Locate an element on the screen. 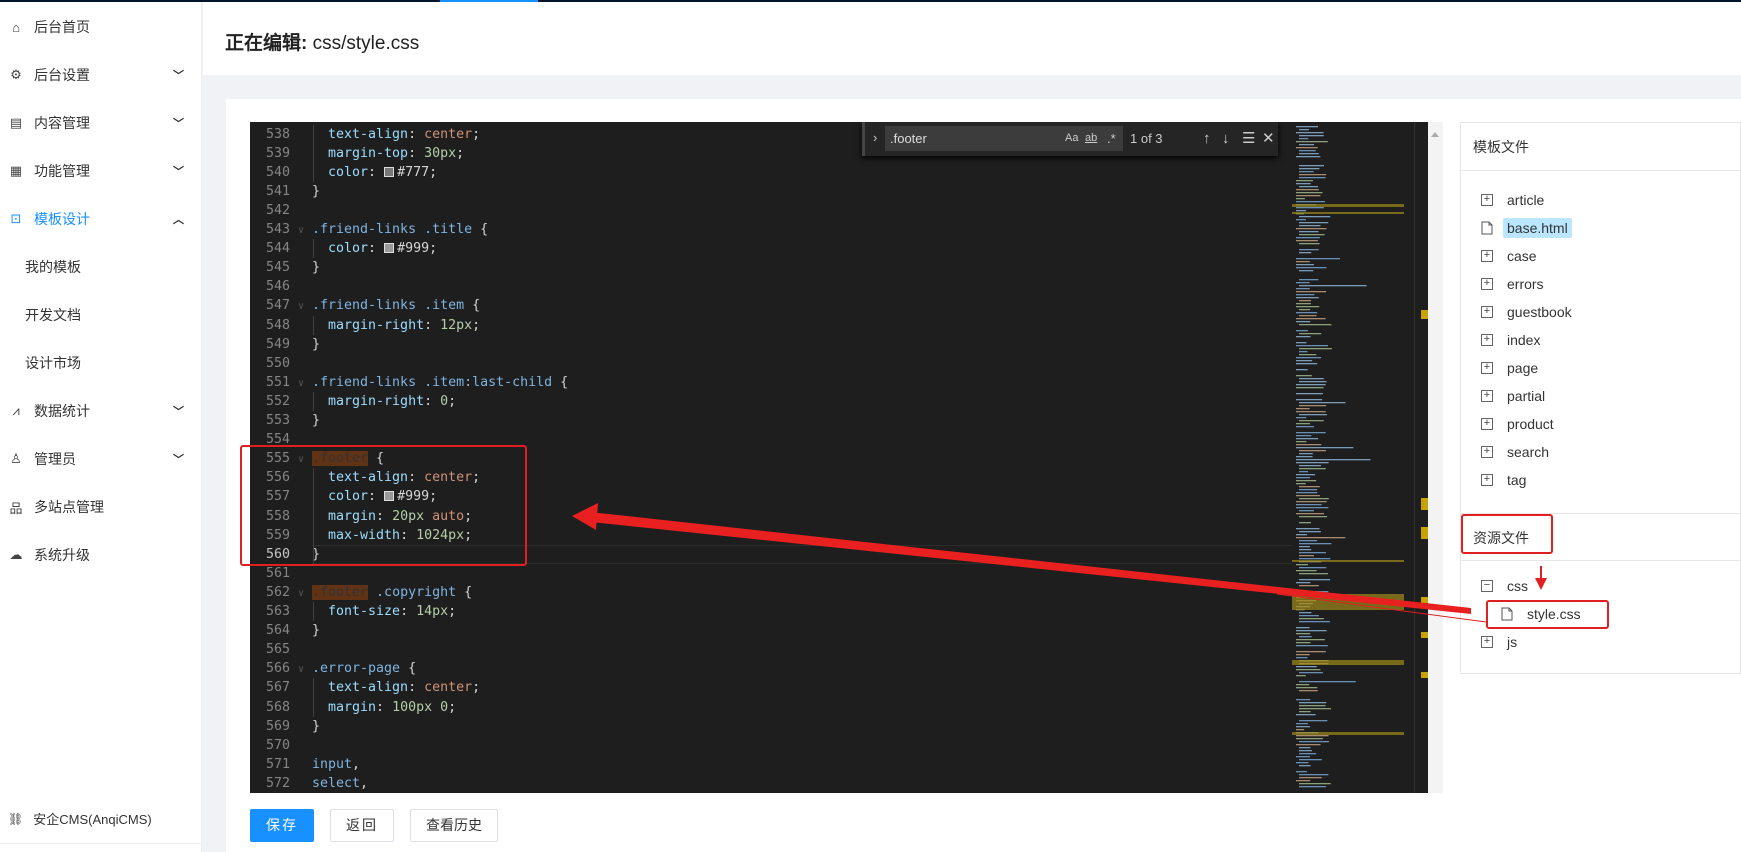  tree-item: + case is located at coordinates (1511, 256).